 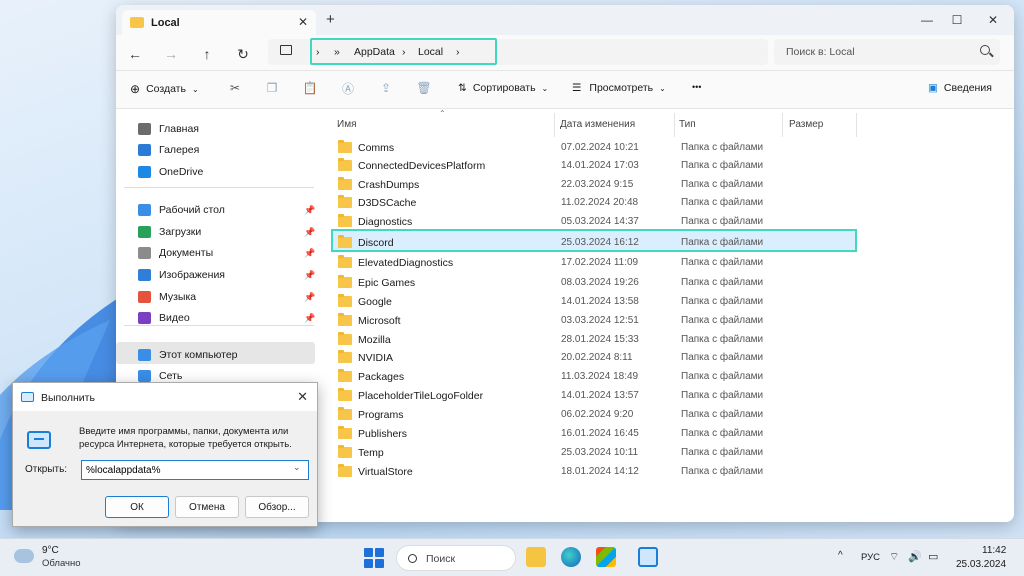 I want to click on edge-icon, so click(x=571, y=557).